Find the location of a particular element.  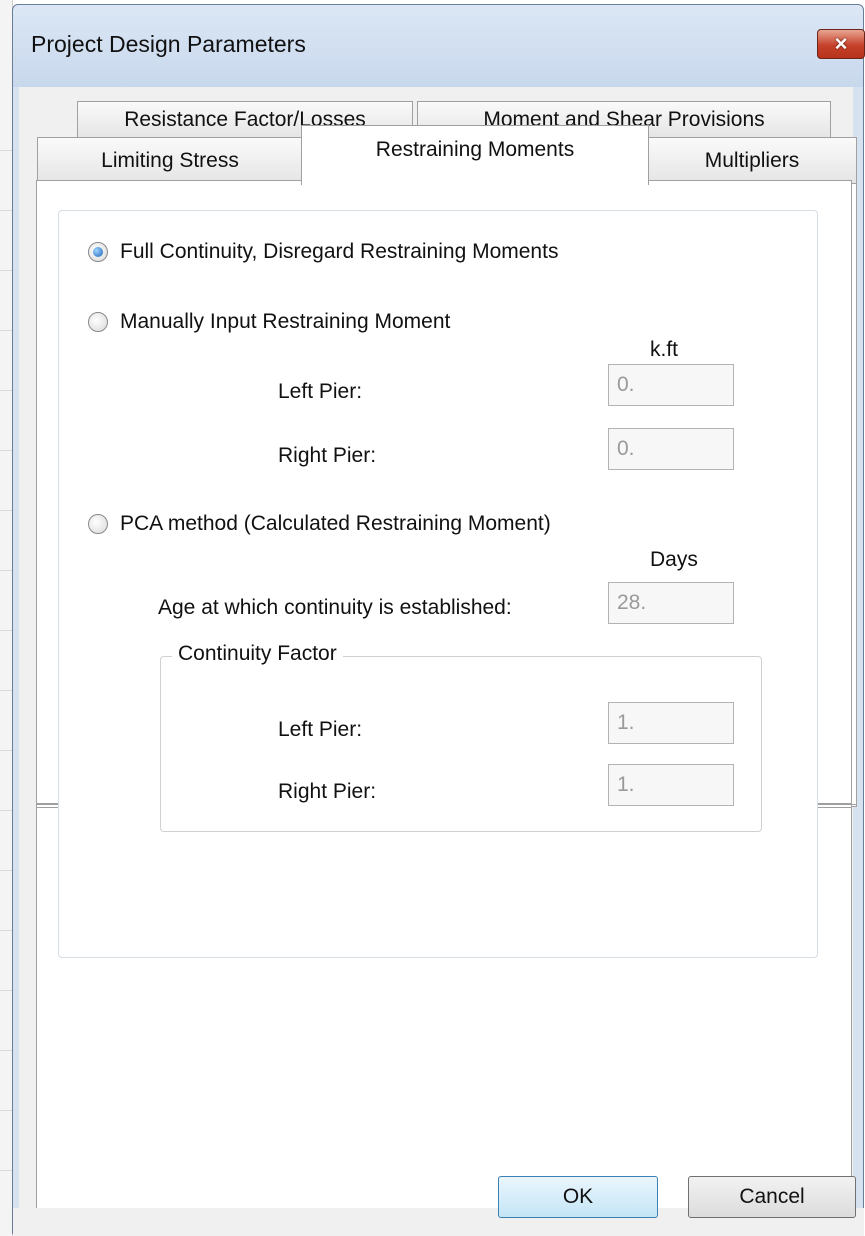

close-button: × is located at coordinates (841, 44).